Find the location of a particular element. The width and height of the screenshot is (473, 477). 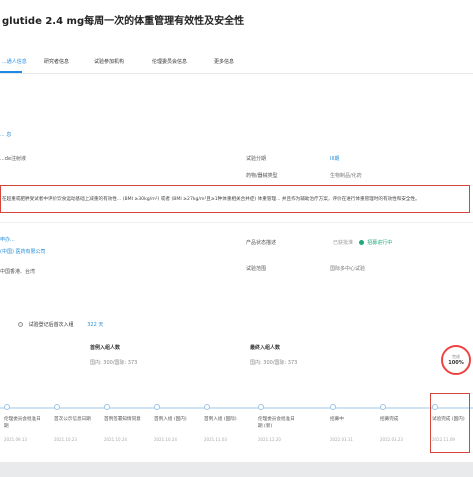

product-status: 已获批准 招募进行中 is located at coordinates (362, 242).